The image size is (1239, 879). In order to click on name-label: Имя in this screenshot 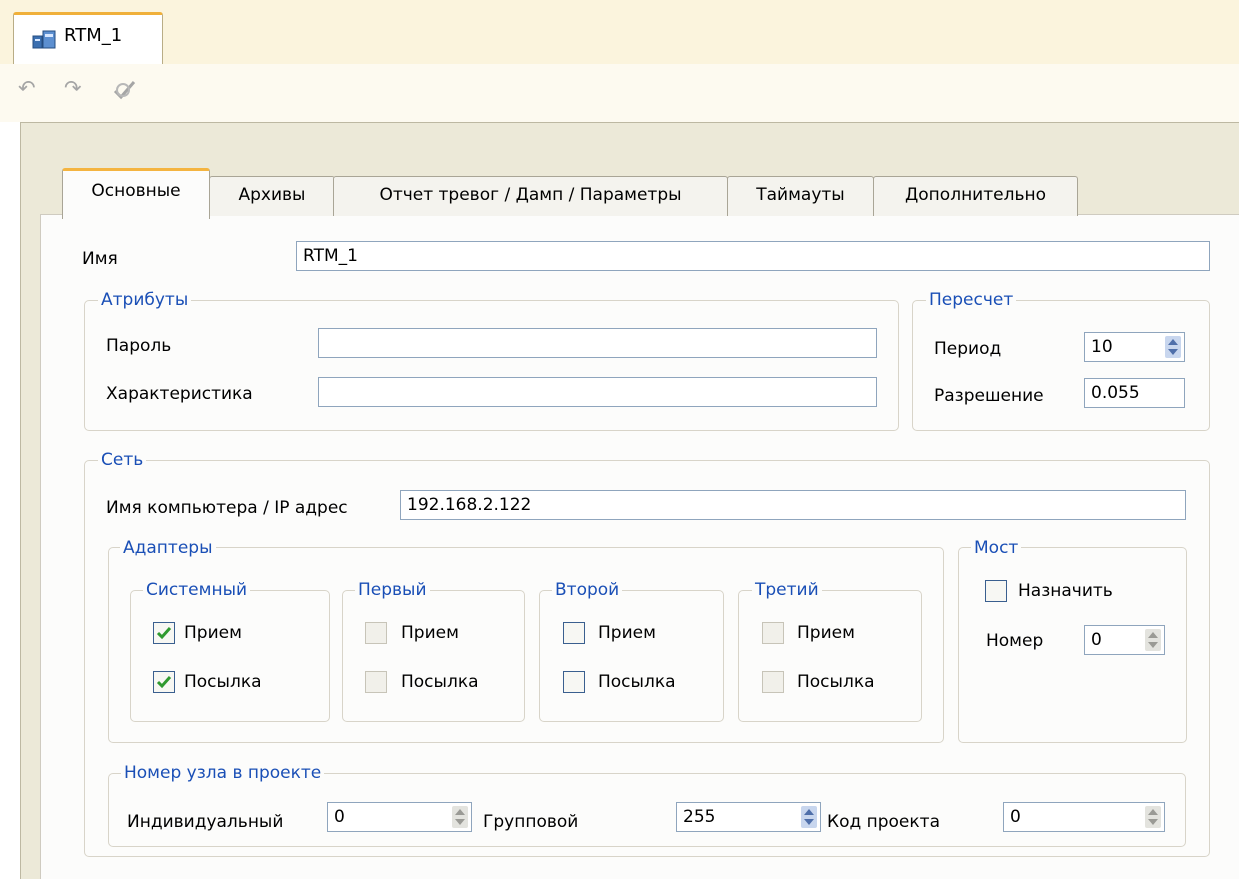, I will do `click(100, 259)`.